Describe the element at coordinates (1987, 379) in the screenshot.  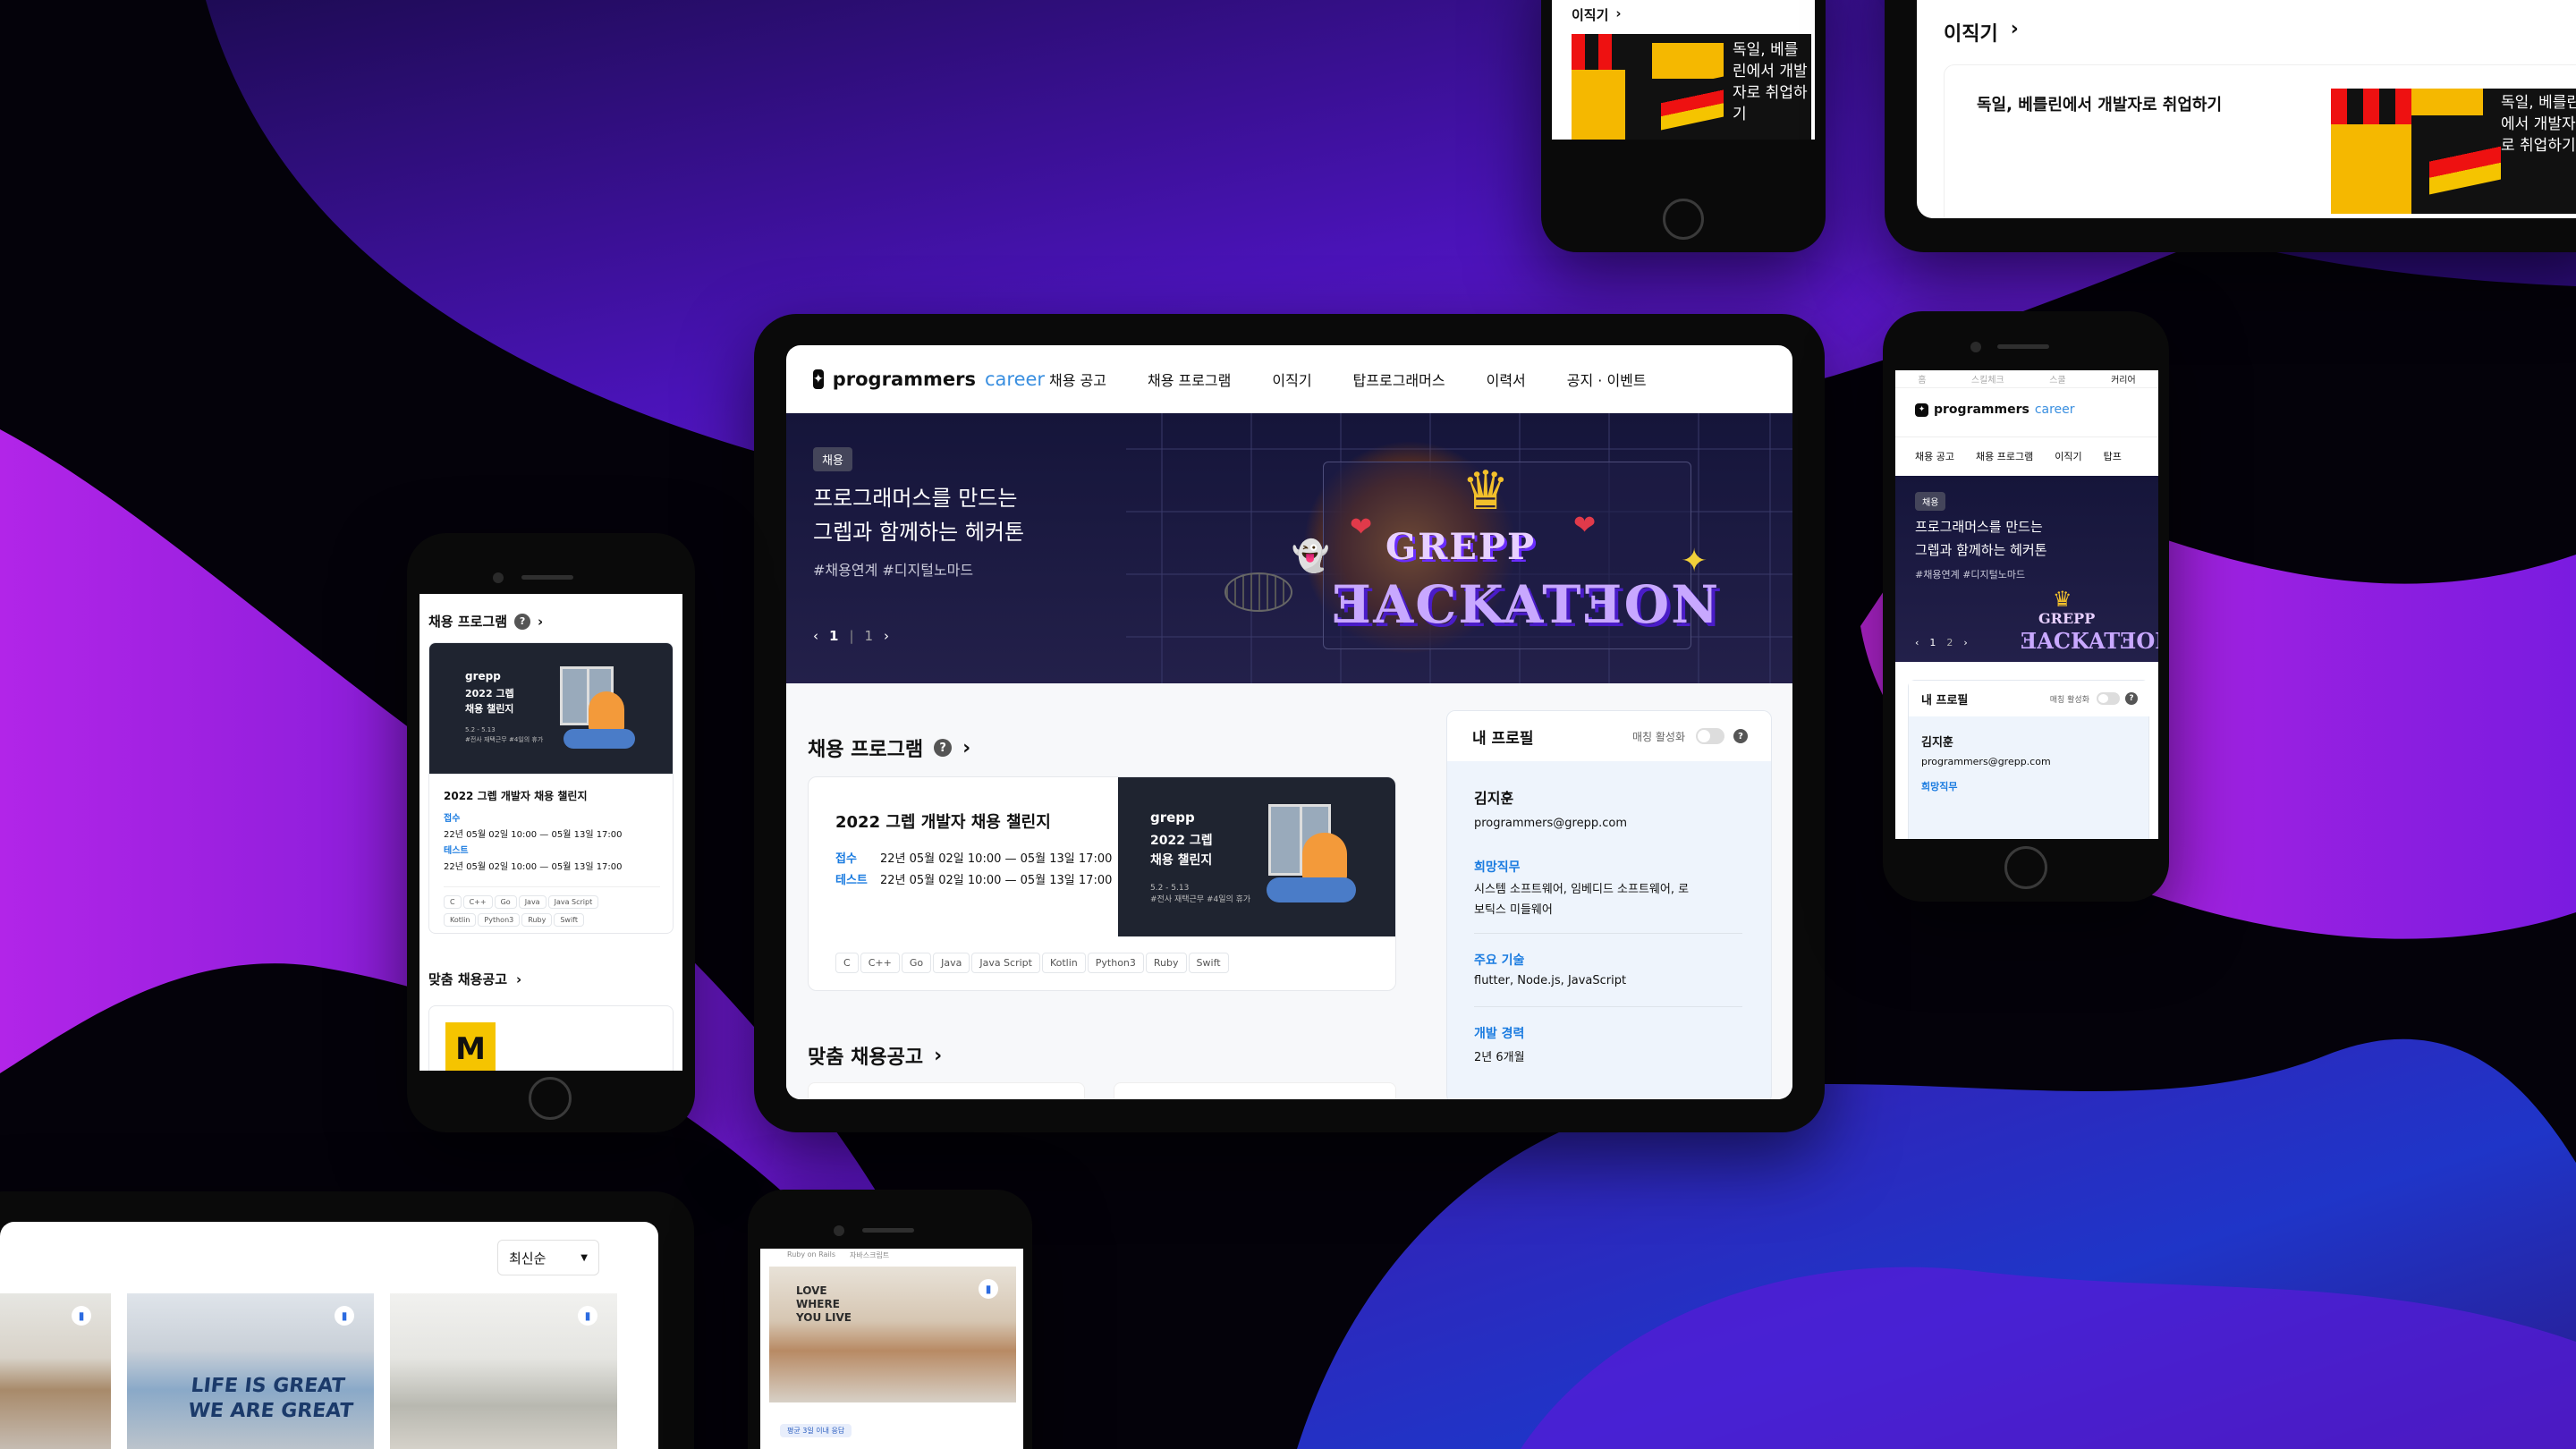
I see `pr-tab-skillcheck: 스킬체크` at that location.